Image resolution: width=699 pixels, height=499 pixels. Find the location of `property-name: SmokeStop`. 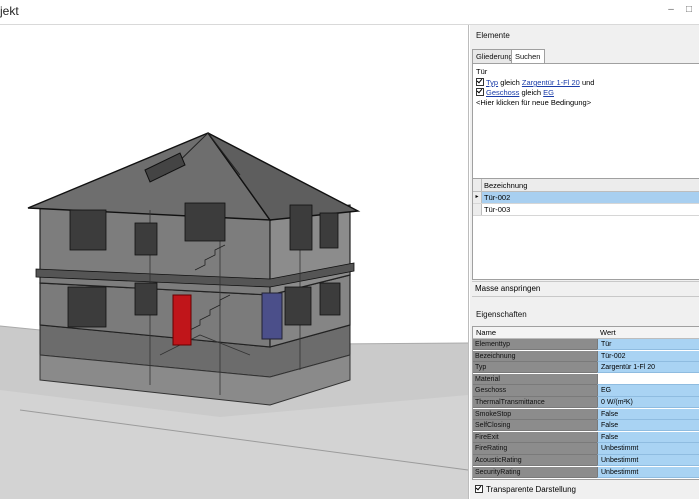

property-name: SmokeStop is located at coordinates (535, 414).